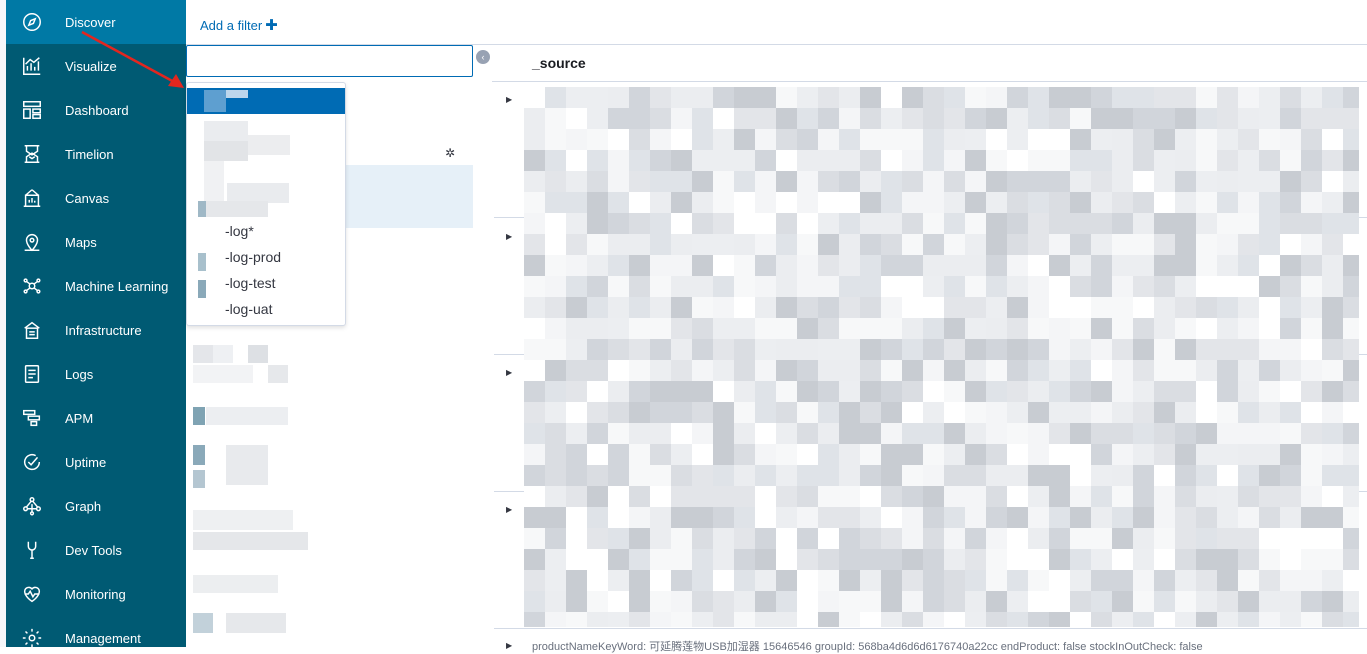 The width and height of the screenshot is (1367, 654). What do you see at coordinates (266, 204) in the screenshot?
I see `index-pattern-dropdown: -log* -log-prod -log-test -log-uat` at bounding box center [266, 204].